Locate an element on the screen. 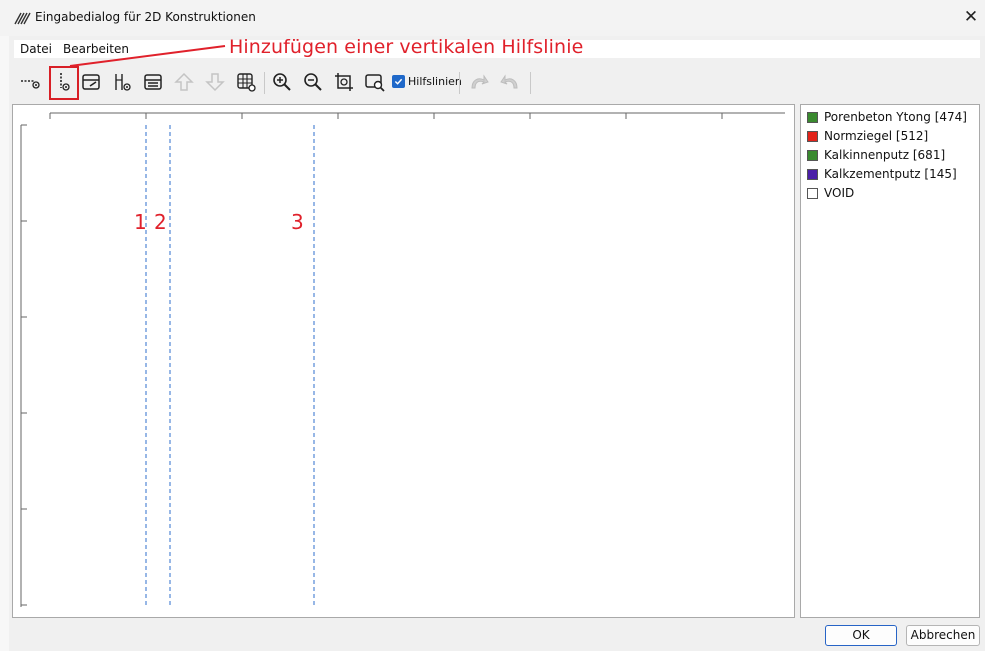  window-title: Eingabedialog für 2D Konstruktionen is located at coordinates (145, 17).